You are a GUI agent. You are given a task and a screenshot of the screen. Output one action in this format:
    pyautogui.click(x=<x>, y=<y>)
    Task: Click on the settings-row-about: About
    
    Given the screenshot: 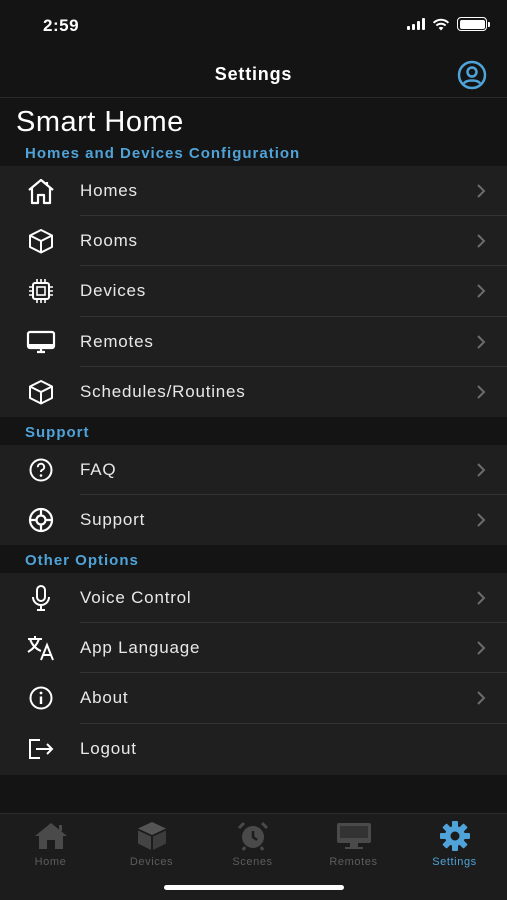 What is the action you would take?
    pyautogui.click(x=253, y=698)
    